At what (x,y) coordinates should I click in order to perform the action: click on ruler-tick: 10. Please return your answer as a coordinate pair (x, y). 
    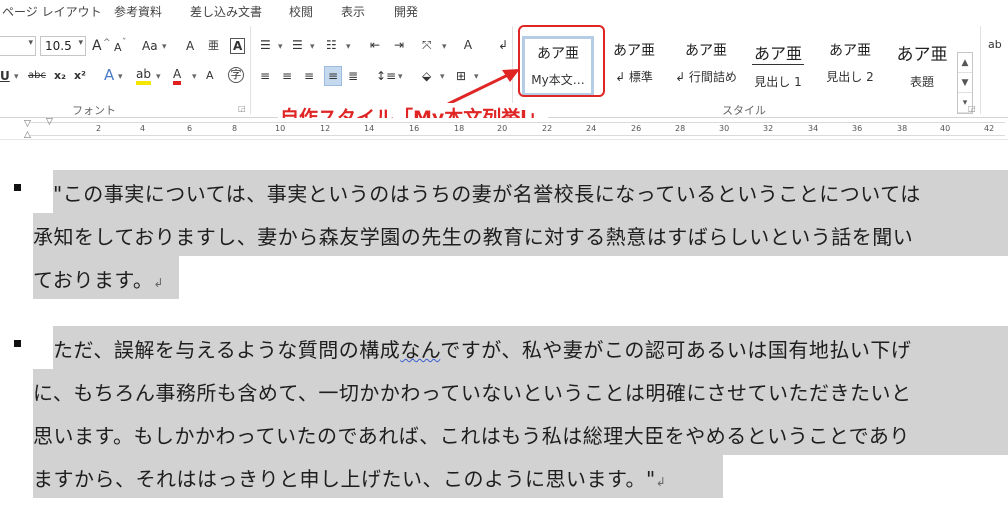
    Looking at the image, I should click on (280, 128).